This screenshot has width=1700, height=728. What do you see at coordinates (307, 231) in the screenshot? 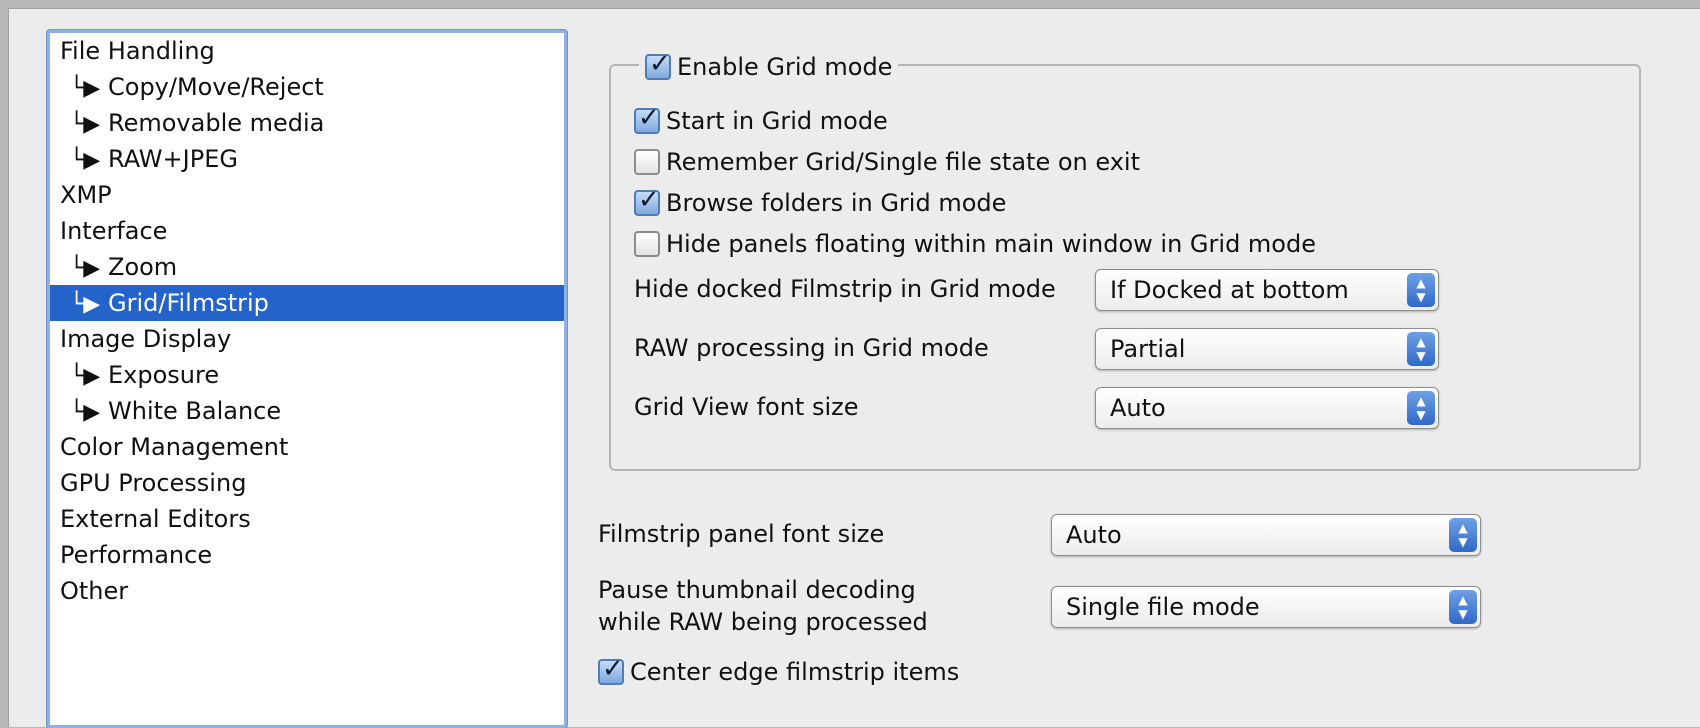
I see `sidebar-item: Interface` at bounding box center [307, 231].